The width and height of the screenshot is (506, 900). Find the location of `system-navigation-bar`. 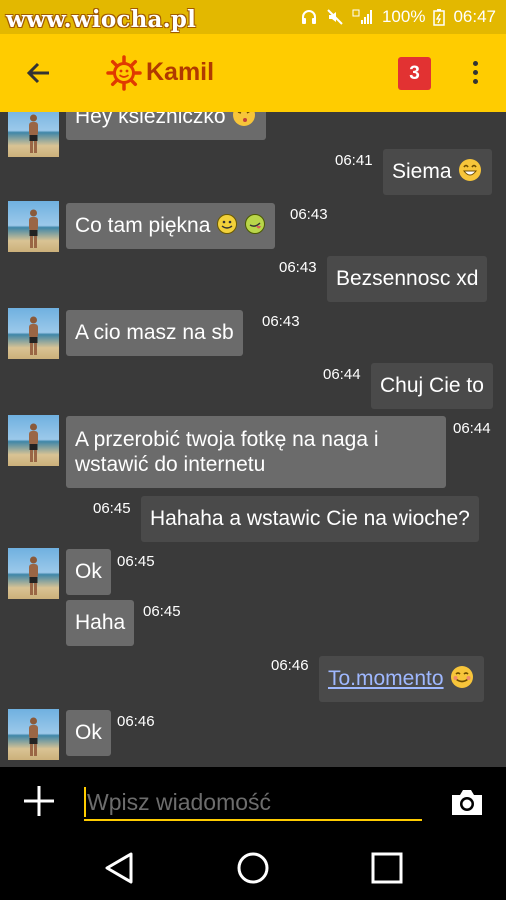

system-navigation-bar is located at coordinates (253, 867).